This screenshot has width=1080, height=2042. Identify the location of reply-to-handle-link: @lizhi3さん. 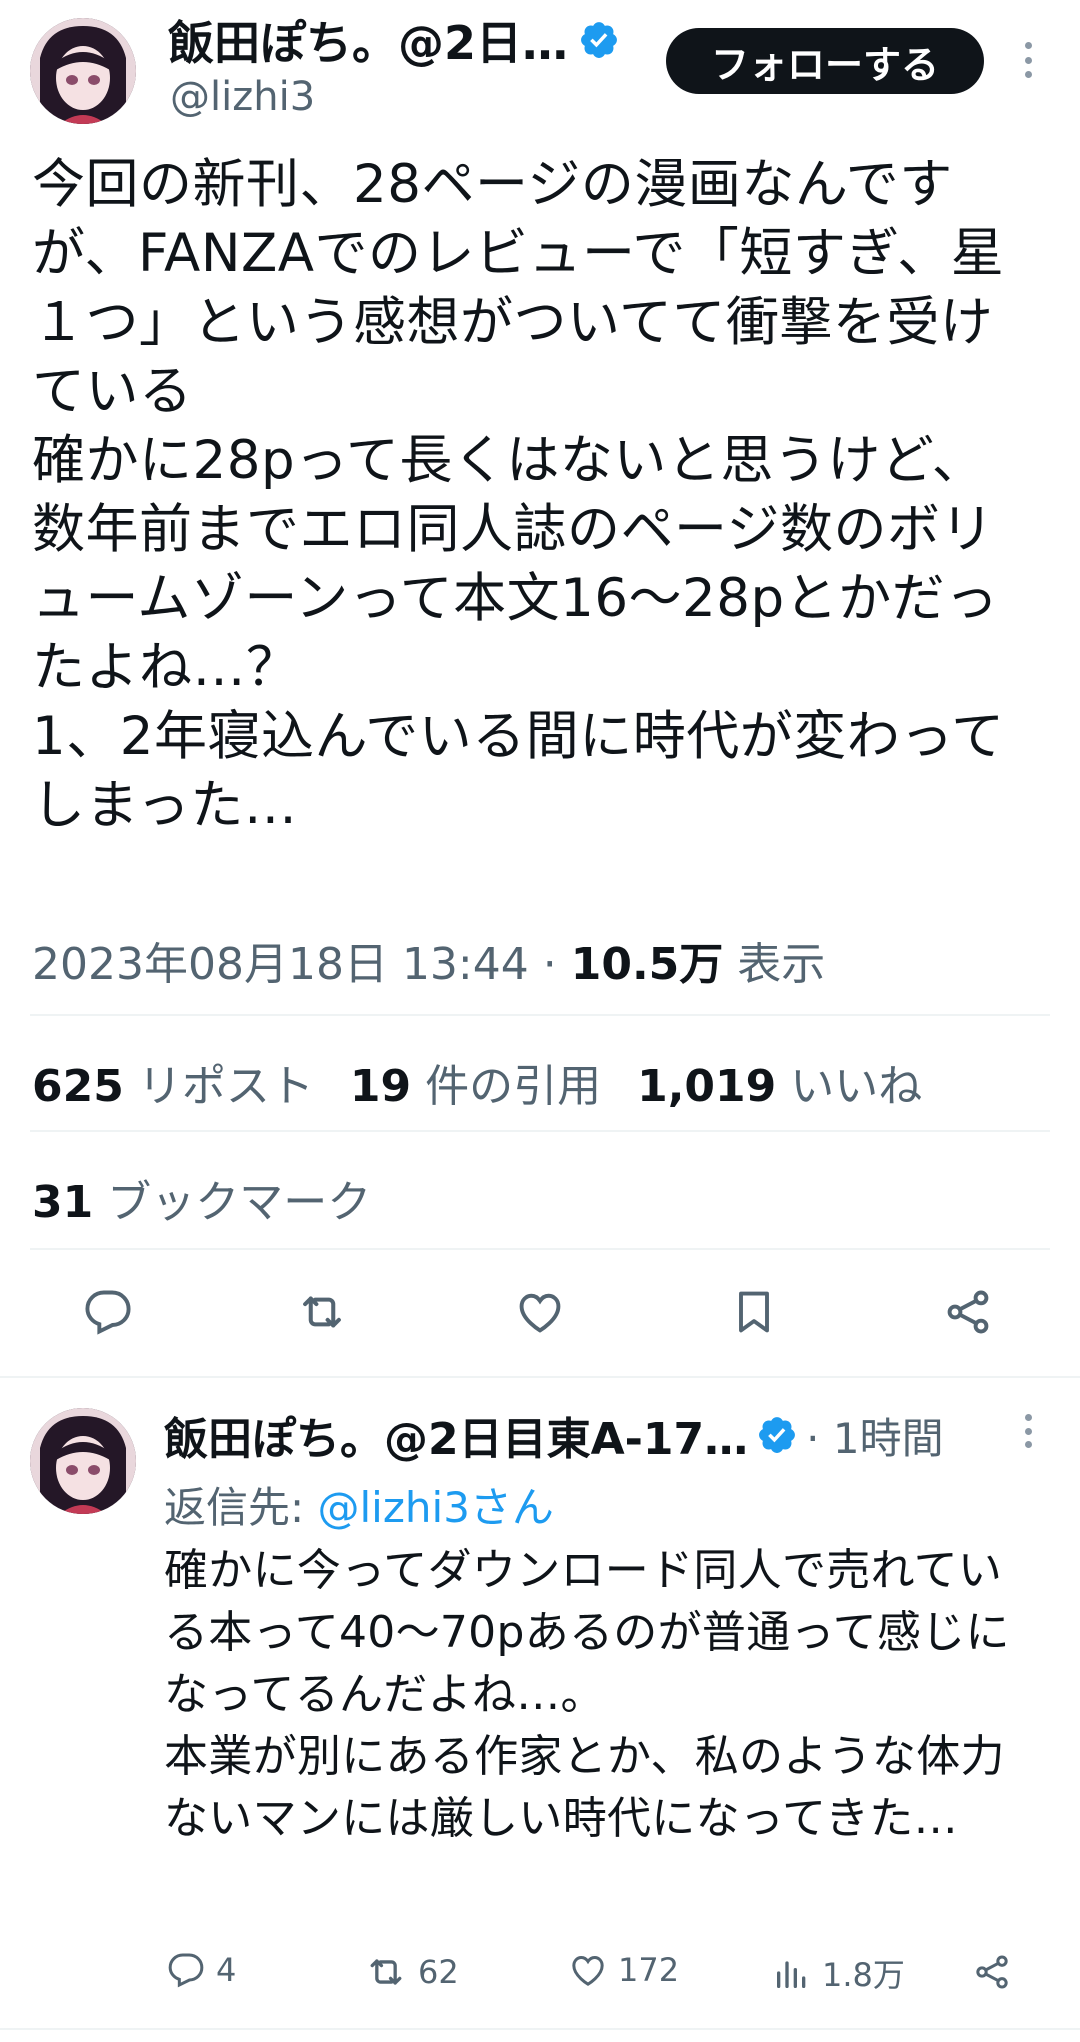
(436, 1507).